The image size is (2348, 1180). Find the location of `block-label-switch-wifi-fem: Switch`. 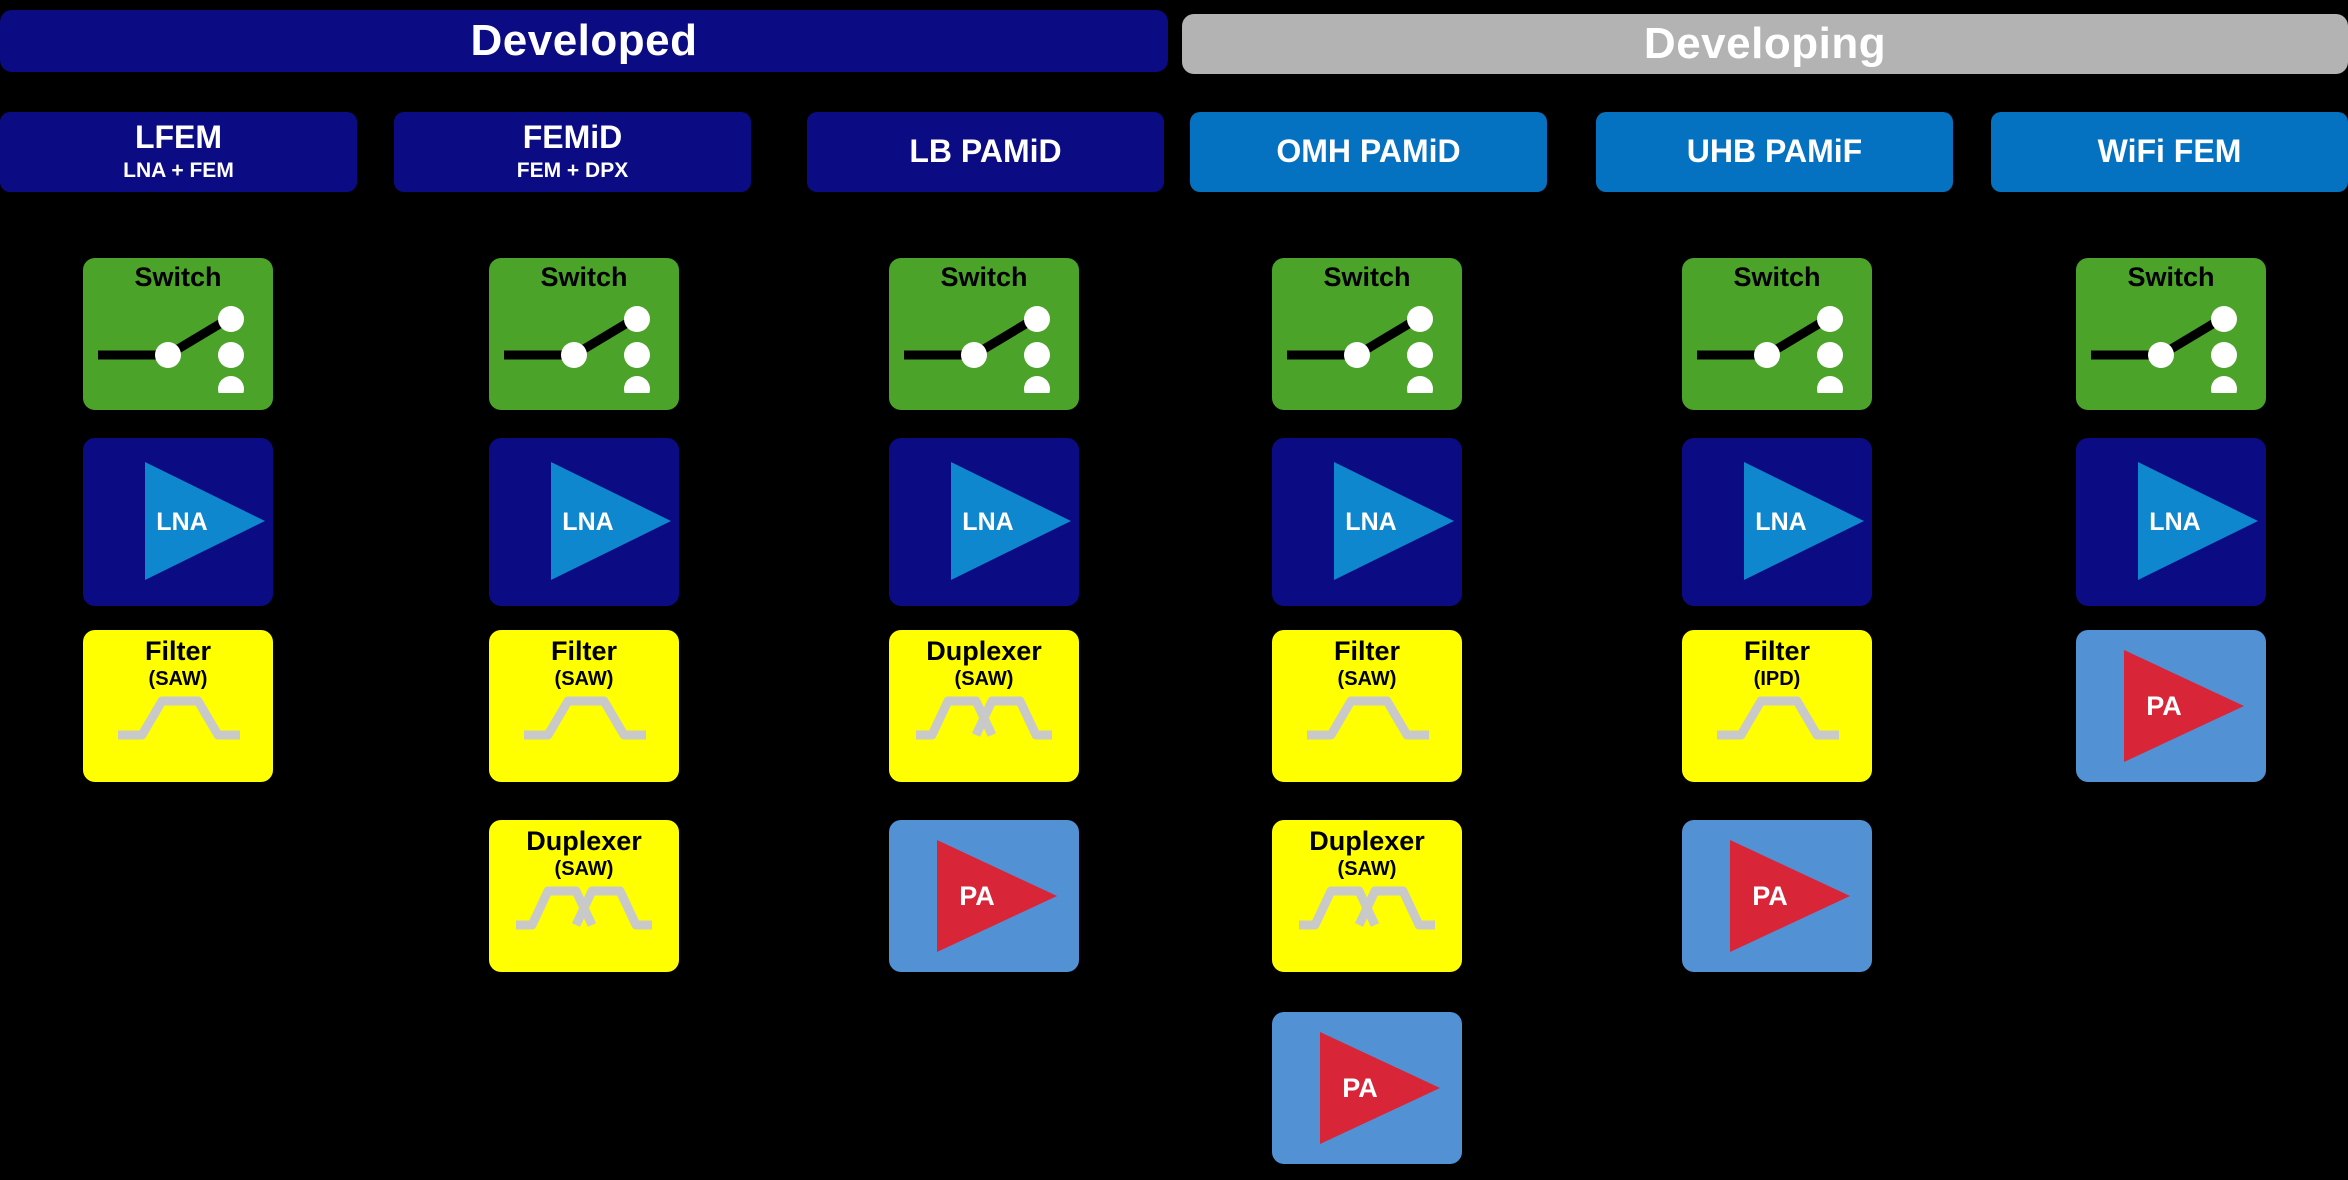

block-label-switch-wifi-fem: Switch is located at coordinates (2171, 277).